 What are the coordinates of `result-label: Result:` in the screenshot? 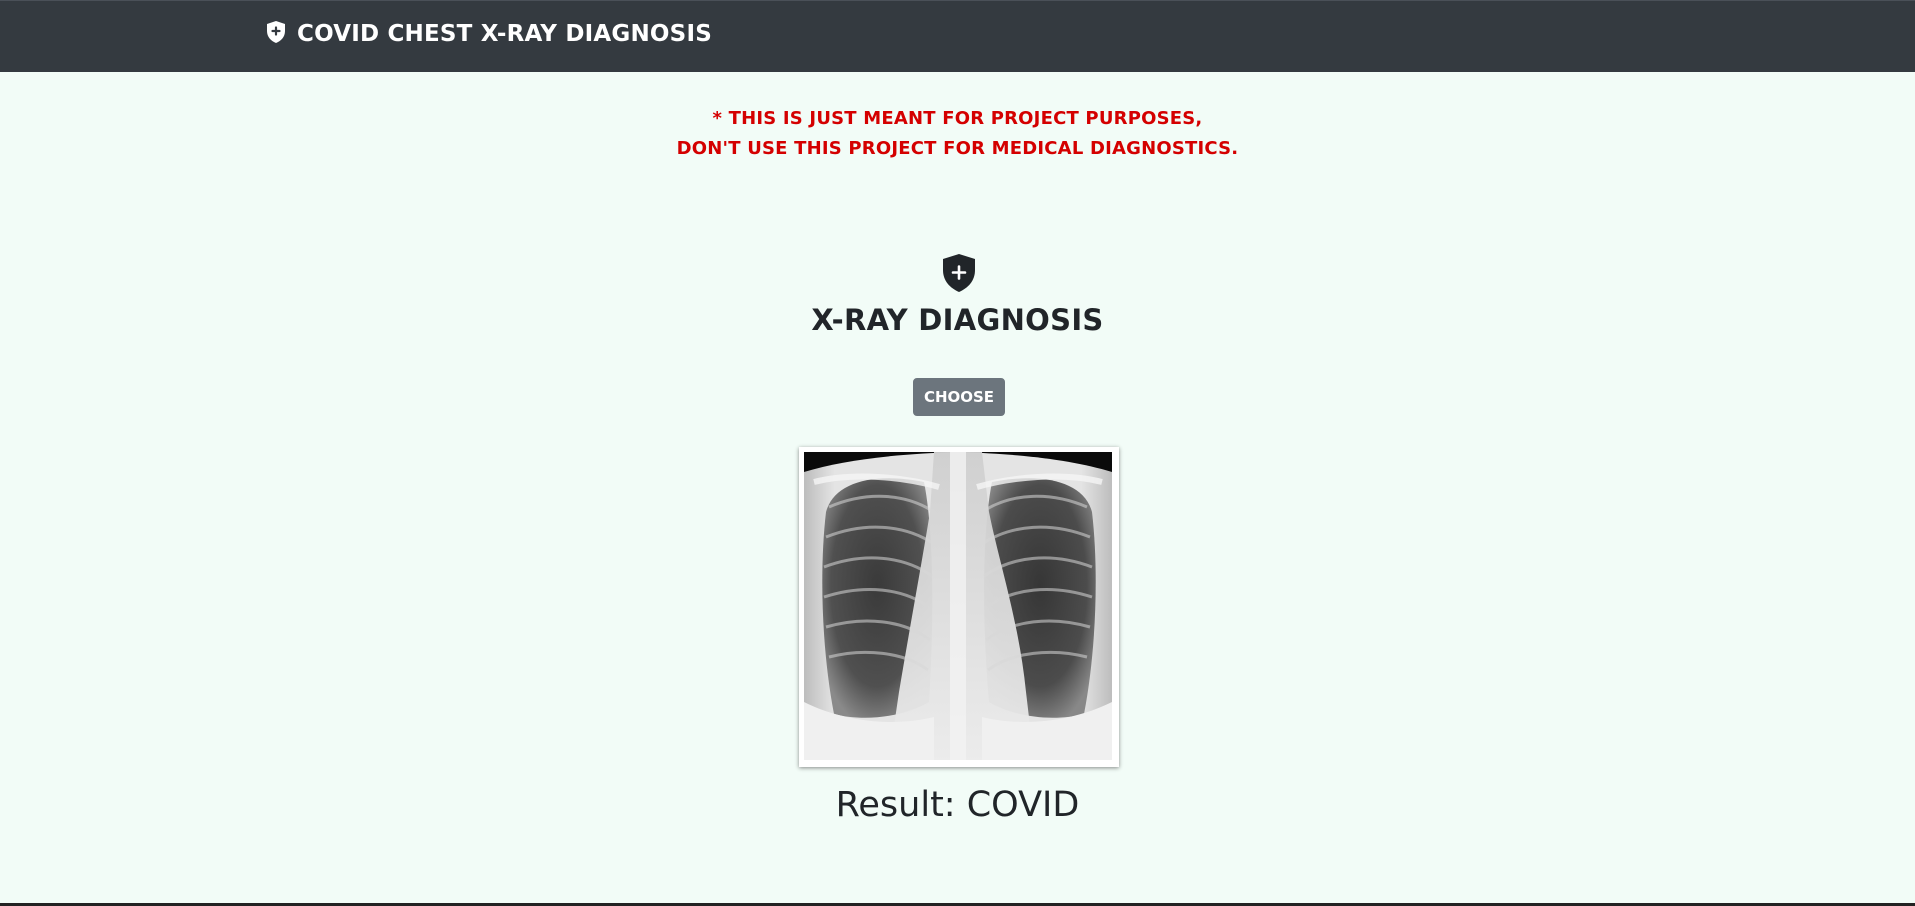 It's located at (895, 805).